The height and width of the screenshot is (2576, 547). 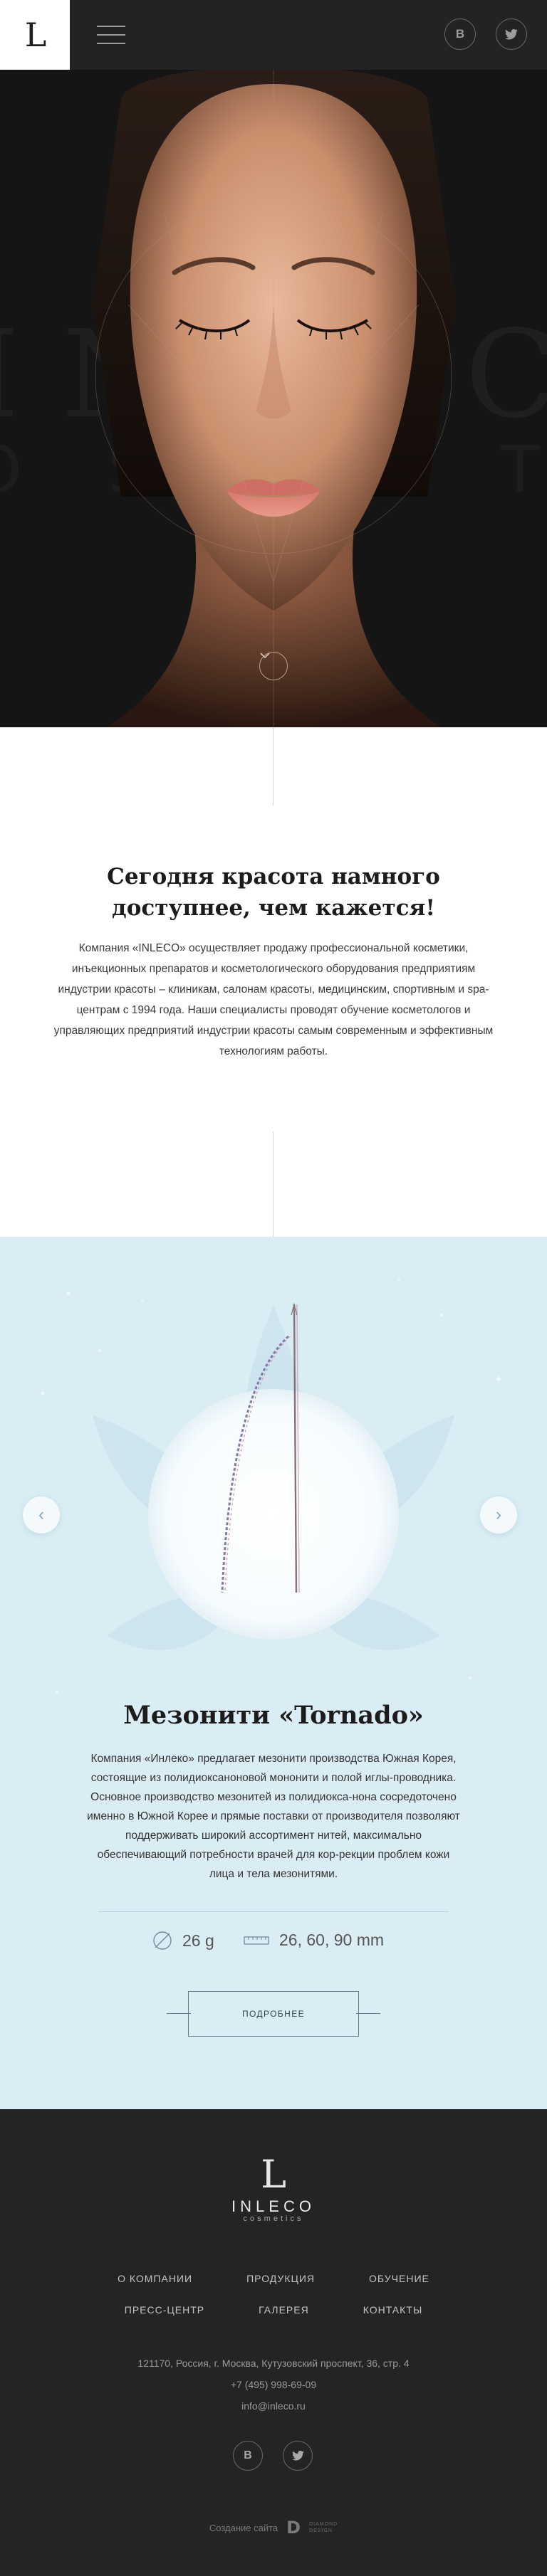 I want to click on footer-vk-icon: B, so click(x=248, y=2456).